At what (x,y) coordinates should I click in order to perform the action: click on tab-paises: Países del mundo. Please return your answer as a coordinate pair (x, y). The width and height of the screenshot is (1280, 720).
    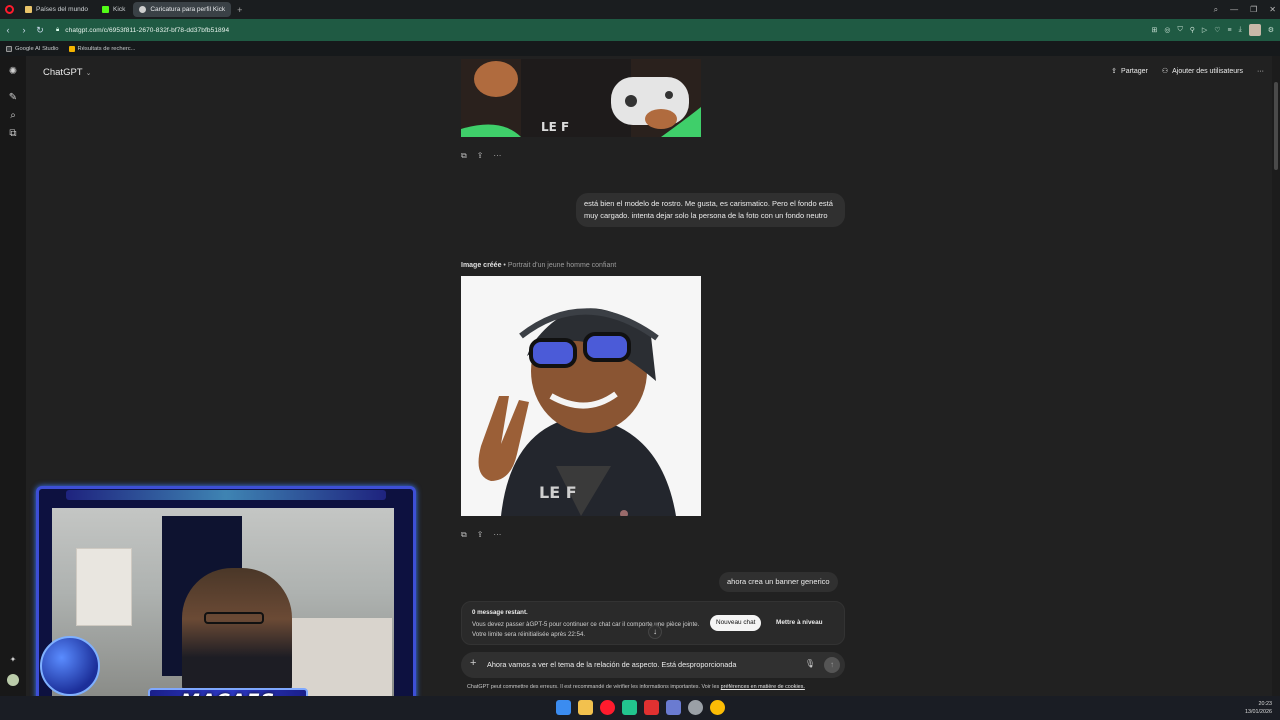
    Looking at the image, I should click on (56, 9).